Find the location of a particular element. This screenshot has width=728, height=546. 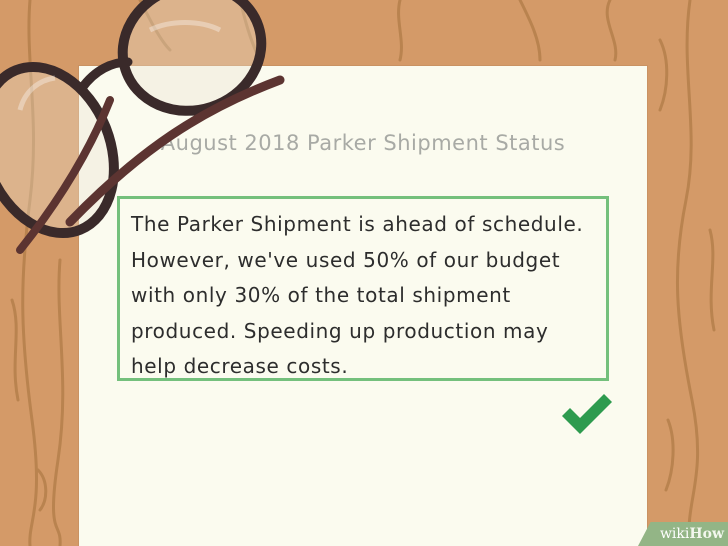

wikihow-watermark: wiki How is located at coordinates (683, 534).